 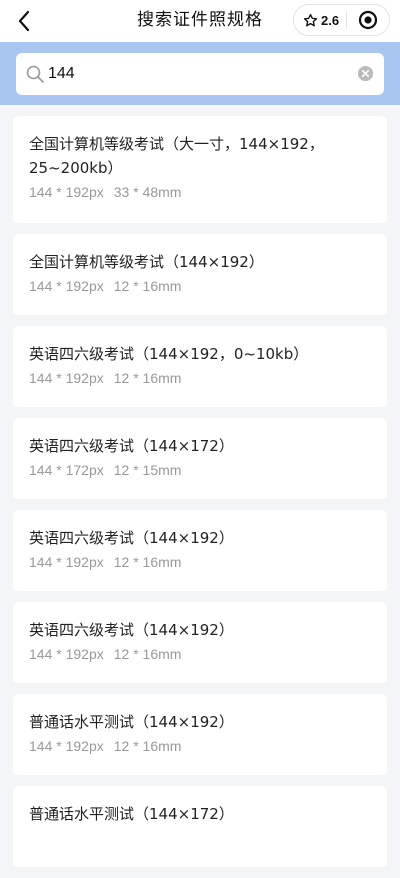 What do you see at coordinates (35, 74) in the screenshot?
I see `search-icon` at bounding box center [35, 74].